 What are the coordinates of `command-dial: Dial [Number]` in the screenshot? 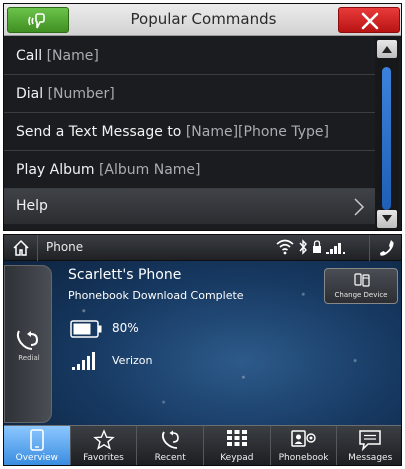 It's located at (189, 94).